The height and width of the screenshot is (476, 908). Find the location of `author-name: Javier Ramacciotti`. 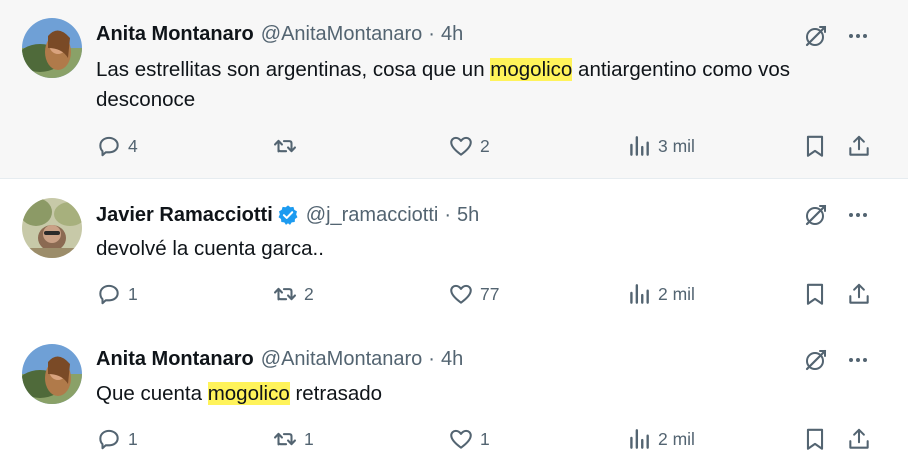

author-name: Javier Ramacciotti is located at coordinates (184, 215).